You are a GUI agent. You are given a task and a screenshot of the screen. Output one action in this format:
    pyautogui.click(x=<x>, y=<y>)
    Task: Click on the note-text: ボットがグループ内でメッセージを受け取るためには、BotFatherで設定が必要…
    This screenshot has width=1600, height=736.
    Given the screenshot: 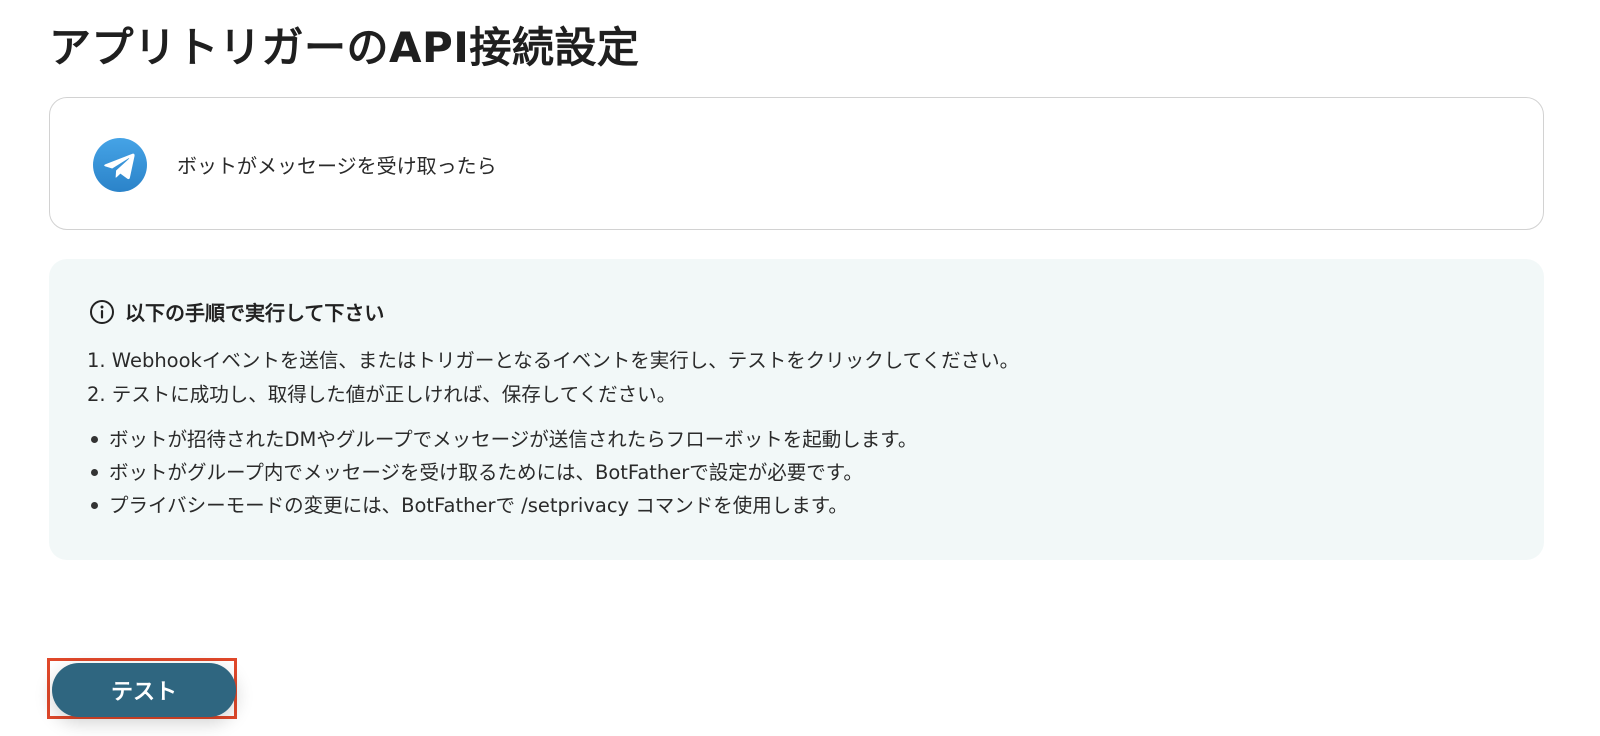 What is the action you would take?
    pyautogui.click(x=486, y=472)
    